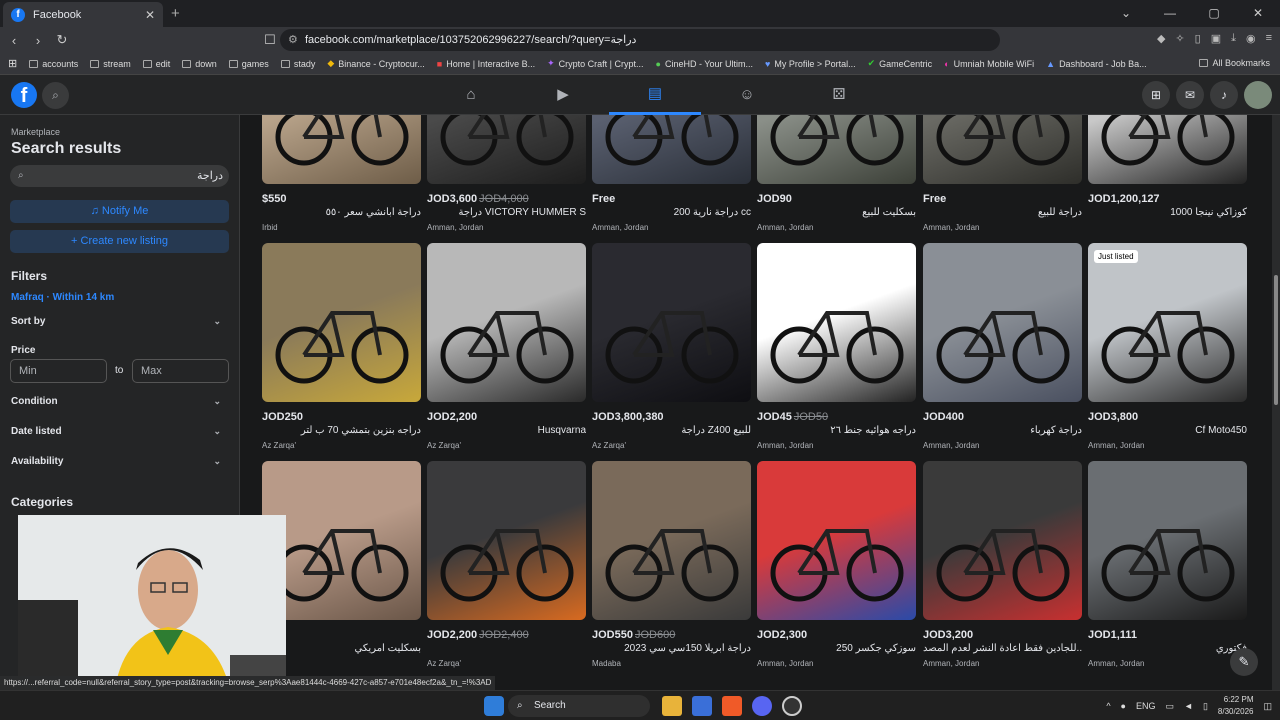  I want to click on listing-card: JOD1,111 فكتوري Amman, Jordan, so click(1167, 564).